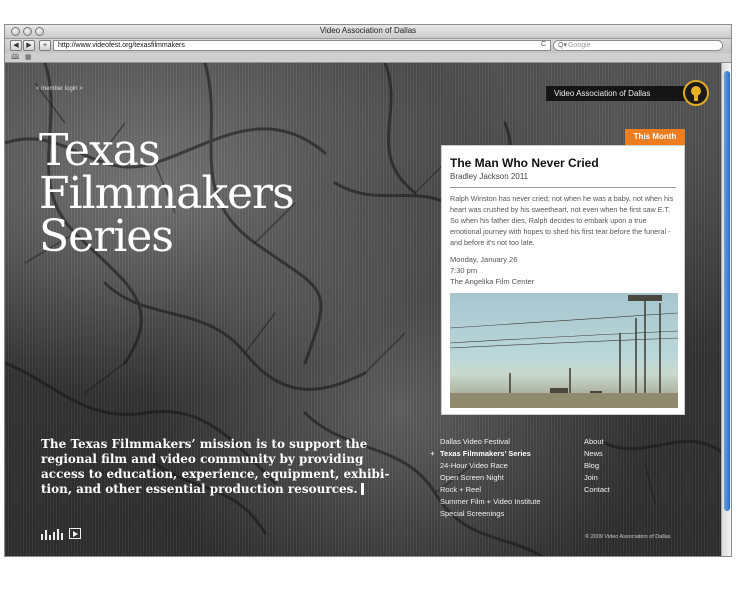 The width and height of the screenshot is (740, 590). I want to click on bookmarks-bar: 🕮 ▦, so click(368, 58).